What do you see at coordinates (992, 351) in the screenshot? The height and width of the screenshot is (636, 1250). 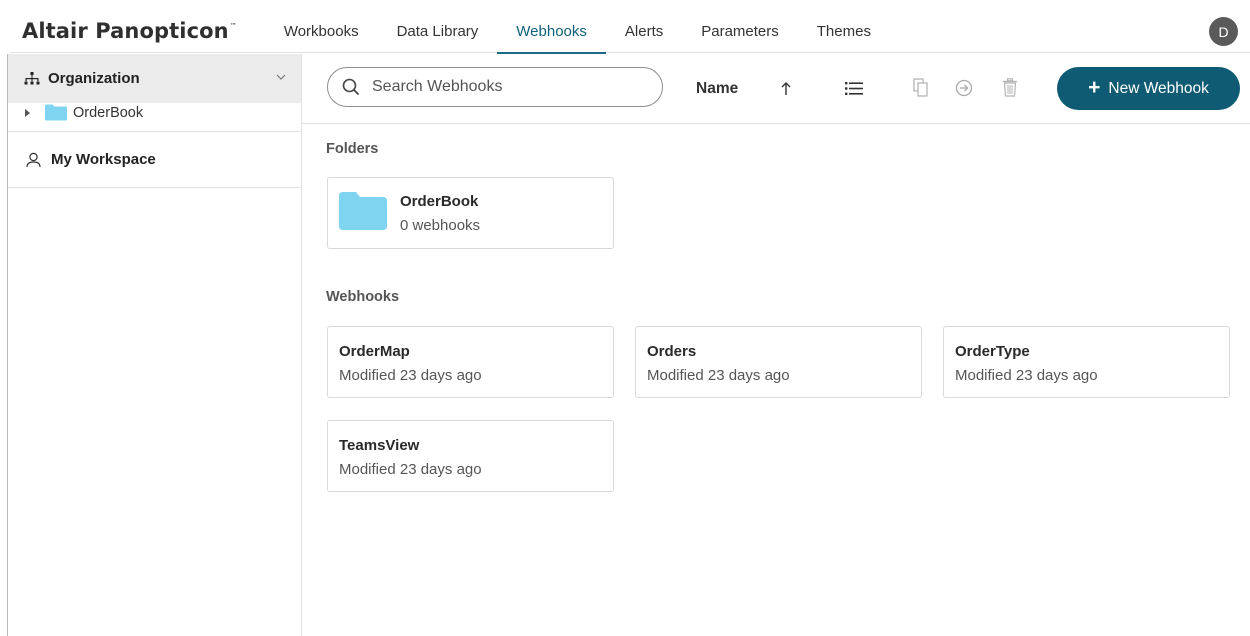 I see `webhook-name: OrderType` at bounding box center [992, 351].